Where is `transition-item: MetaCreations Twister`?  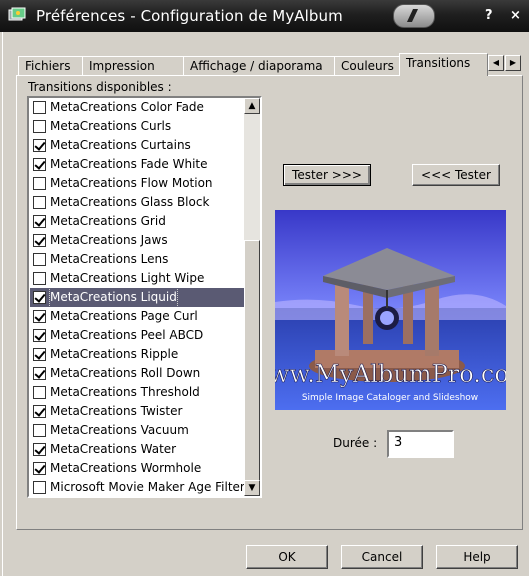
transition-item: MetaCreations Twister is located at coordinates (137, 411).